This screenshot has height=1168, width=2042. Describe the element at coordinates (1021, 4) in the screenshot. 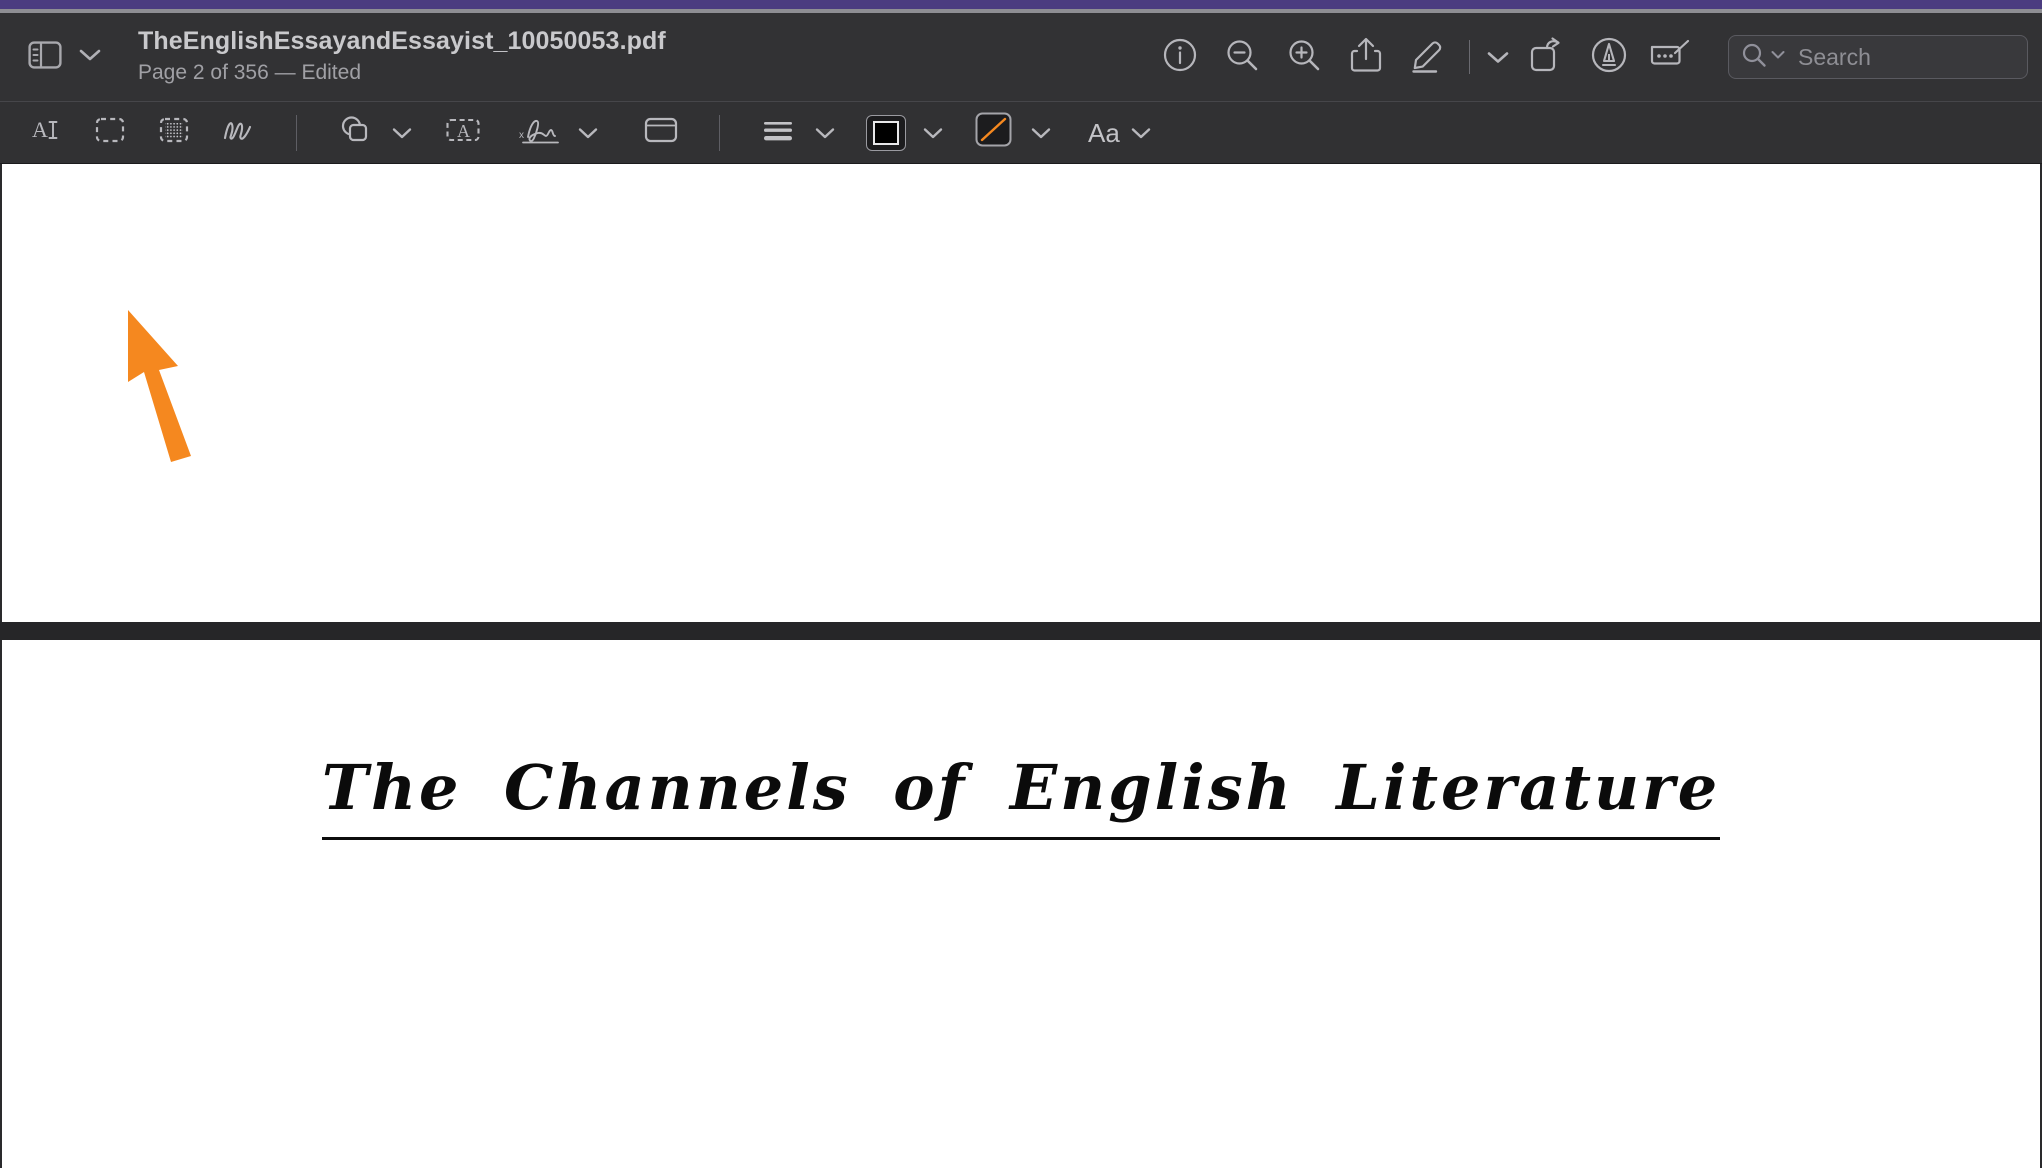

I see `window-accent-strip` at that location.